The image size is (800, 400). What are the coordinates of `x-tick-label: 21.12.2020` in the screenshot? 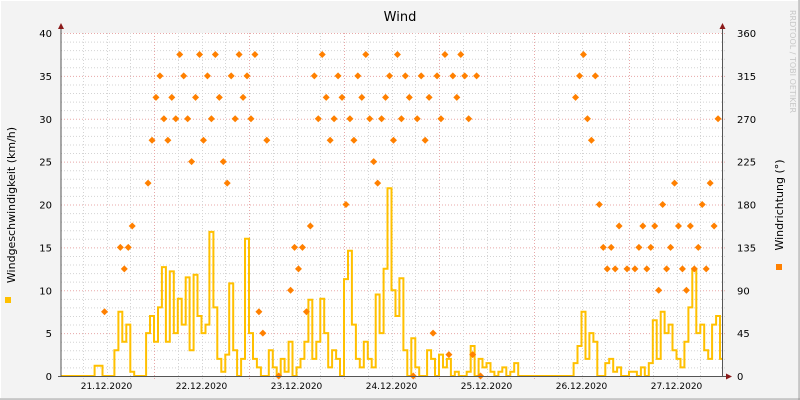 It's located at (107, 387).